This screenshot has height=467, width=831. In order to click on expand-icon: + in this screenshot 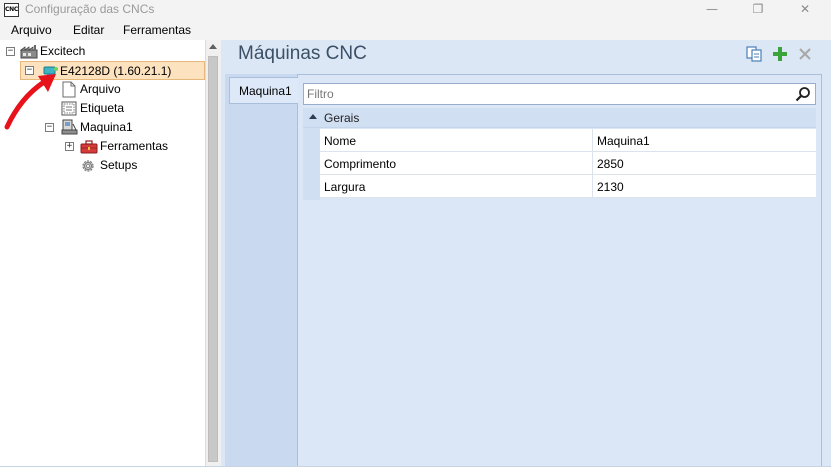, I will do `click(69, 146)`.